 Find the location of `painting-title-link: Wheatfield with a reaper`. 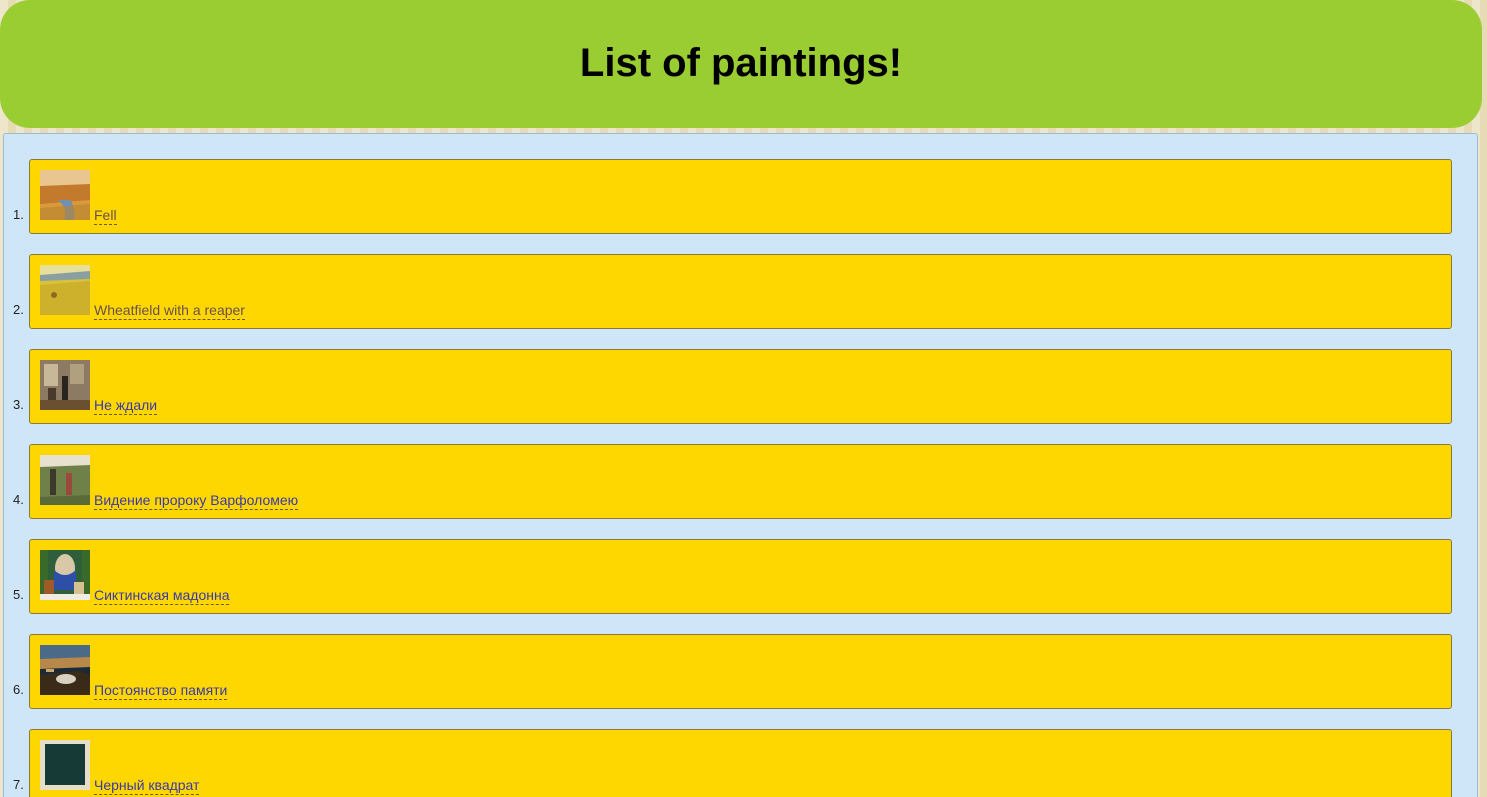

painting-title-link: Wheatfield with a reaper is located at coordinates (169, 311).